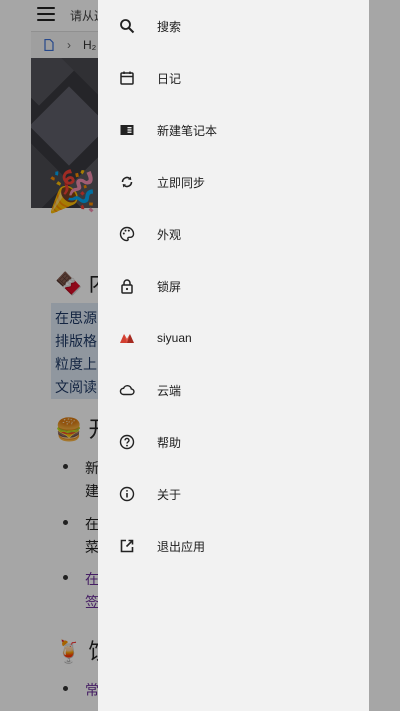 The height and width of the screenshot is (711, 400). What do you see at coordinates (233, 338) in the screenshot?
I see `menu-item-siyuan: siyuan` at bounding box center [233, 338].